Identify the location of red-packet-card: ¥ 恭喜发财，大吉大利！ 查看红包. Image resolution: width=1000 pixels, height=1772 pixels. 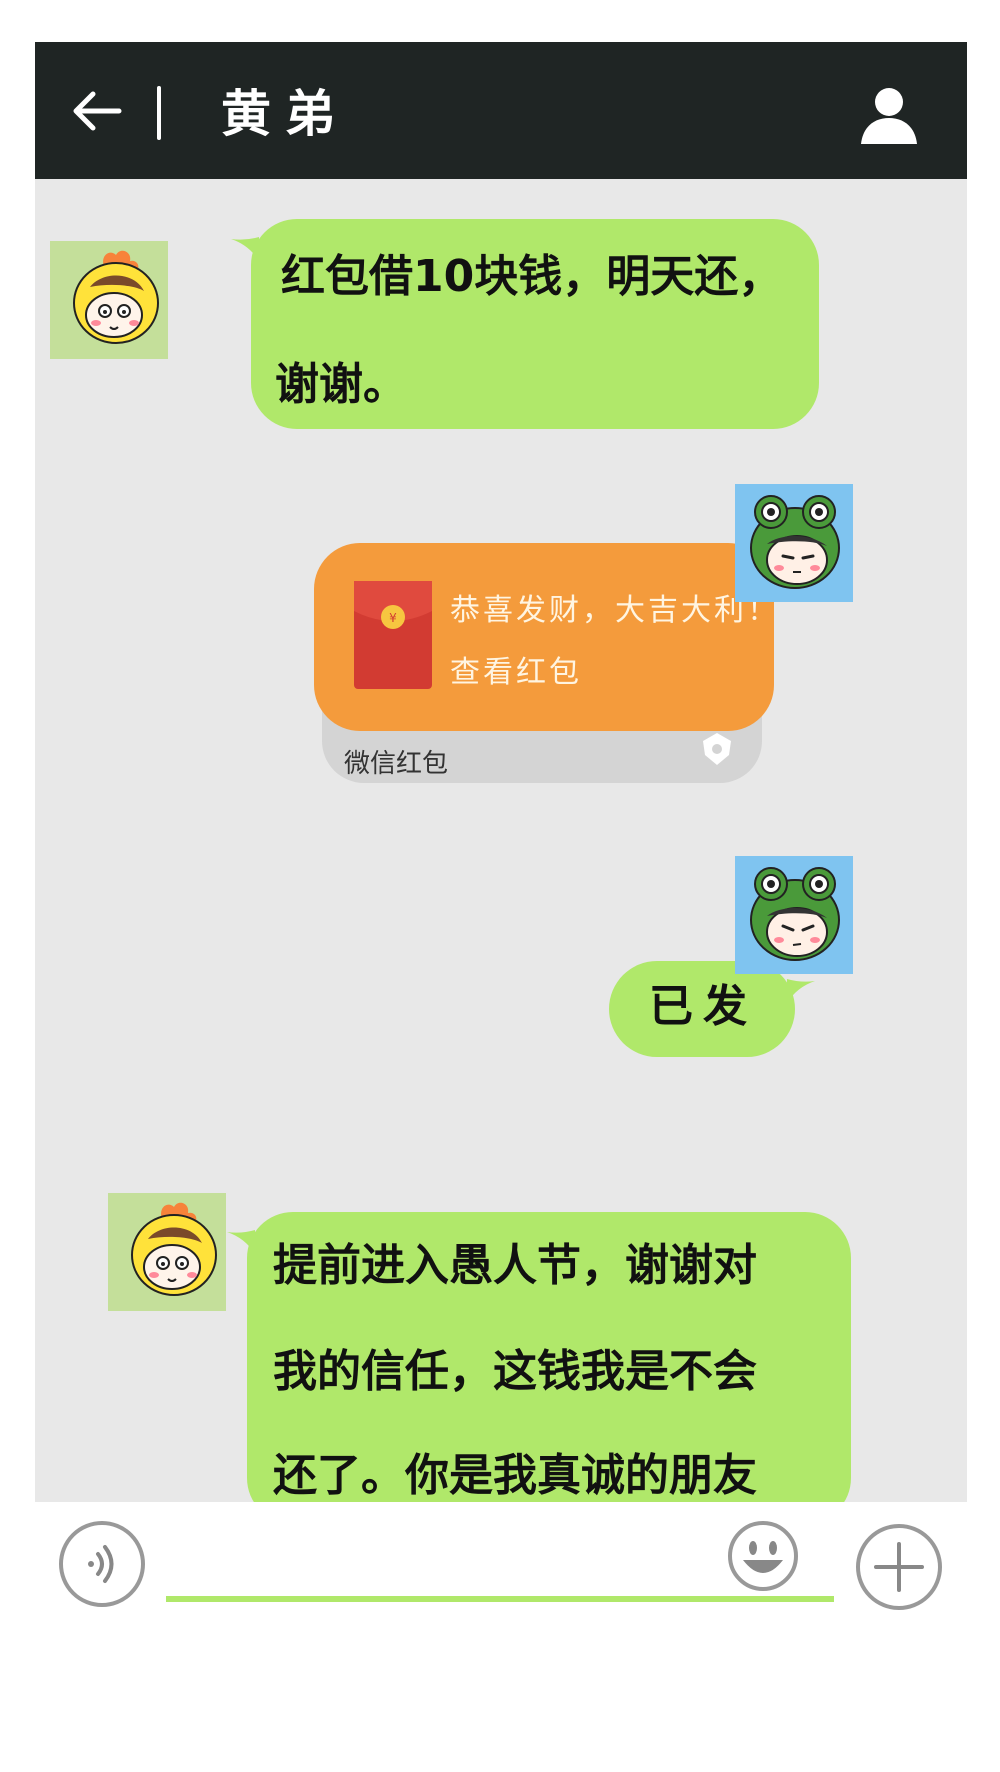
(553, 637).